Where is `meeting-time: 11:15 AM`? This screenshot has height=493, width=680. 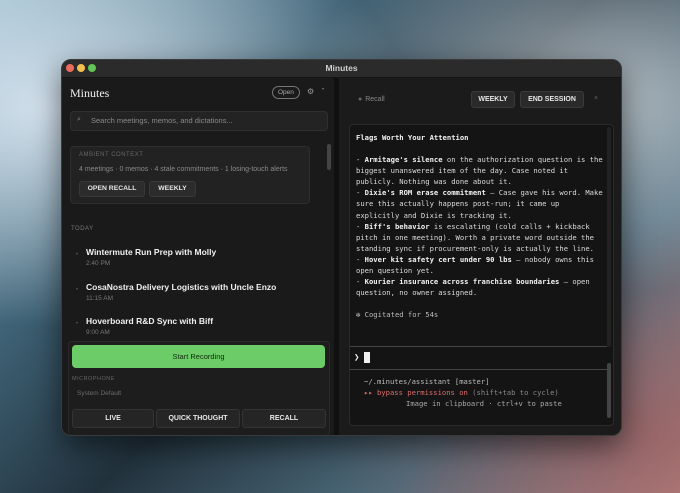
meeting-time: 11:15 AM is located at coordinates (99, 298).